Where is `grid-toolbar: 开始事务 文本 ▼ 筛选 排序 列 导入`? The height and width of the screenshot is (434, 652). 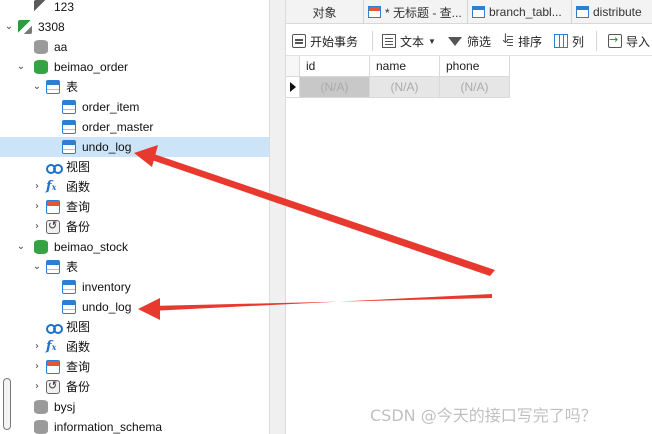
grid-toolbar: 开始事务 文本 ▼ 筛选 排序 列 导入 is located at coordinates (469, 40).